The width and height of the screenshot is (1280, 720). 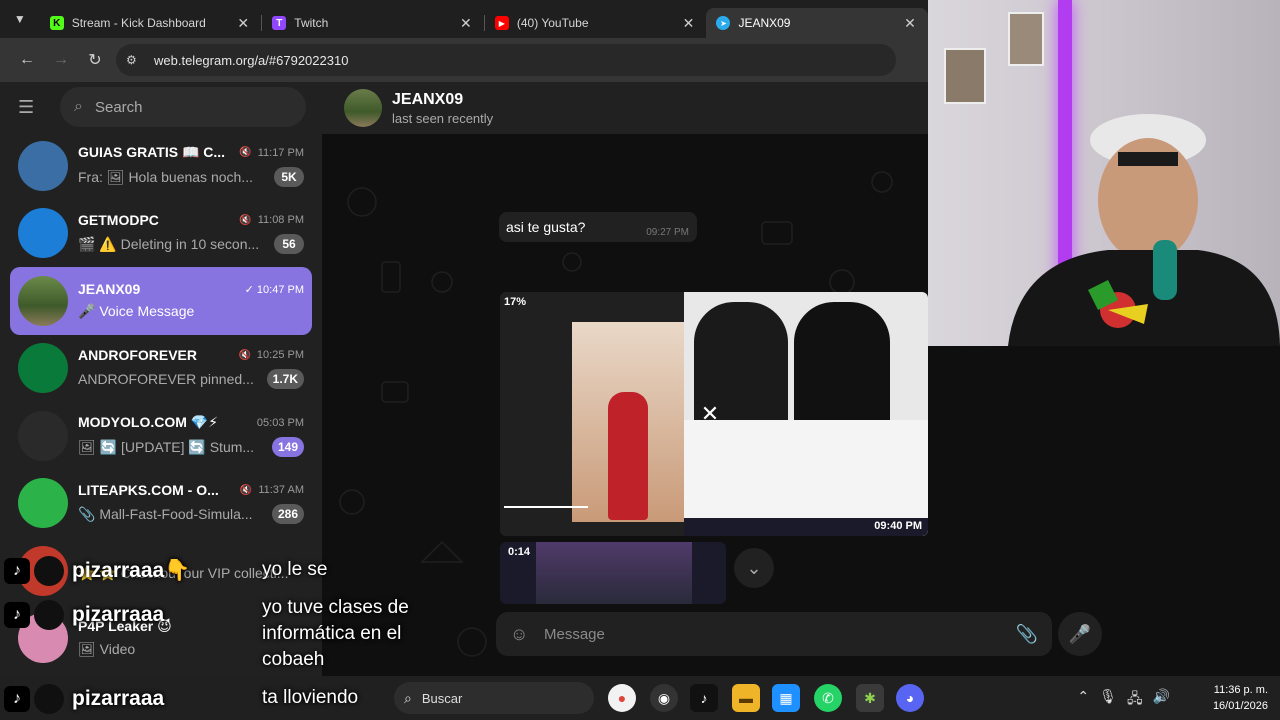 What do you see at coordinates (148, 422) in the screenshot?
I see `chat-name: MODYOLO.COM 💎⚡` at bounding box center [148, 422].